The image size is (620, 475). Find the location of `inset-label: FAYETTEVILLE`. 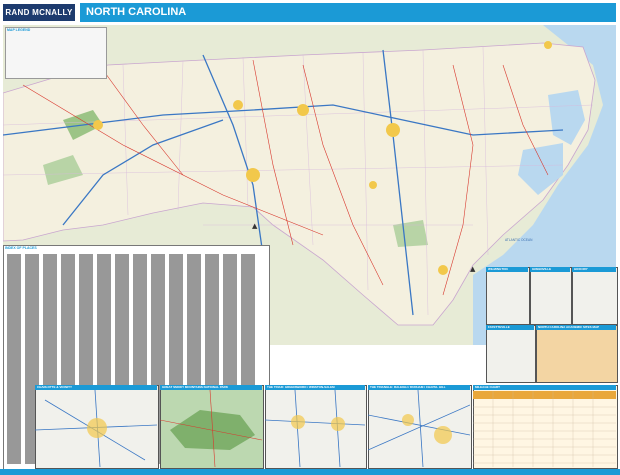

inset-label: FAYETTEVILLE is located at coordinates (499, 327).